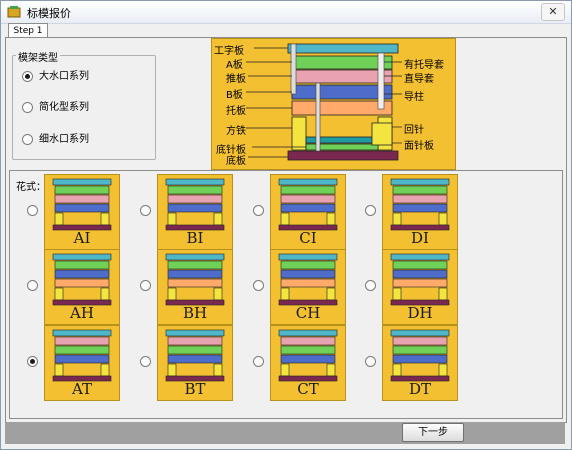 This screenshot has height=450, width=572. I want to click on style-tile-at: AT, so click(82, 363).